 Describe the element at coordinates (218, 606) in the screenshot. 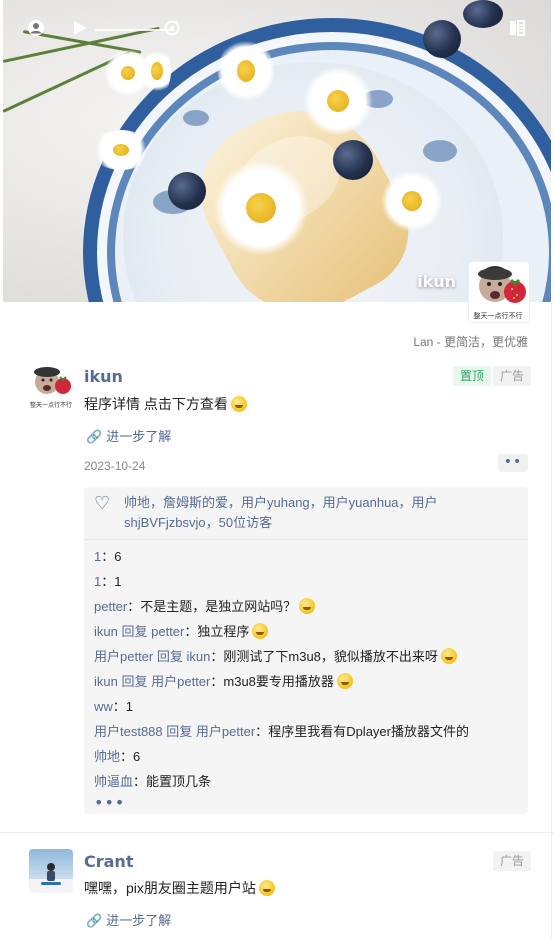

I see `comment-text: 不是主题，是独立网站吗？` at that location.